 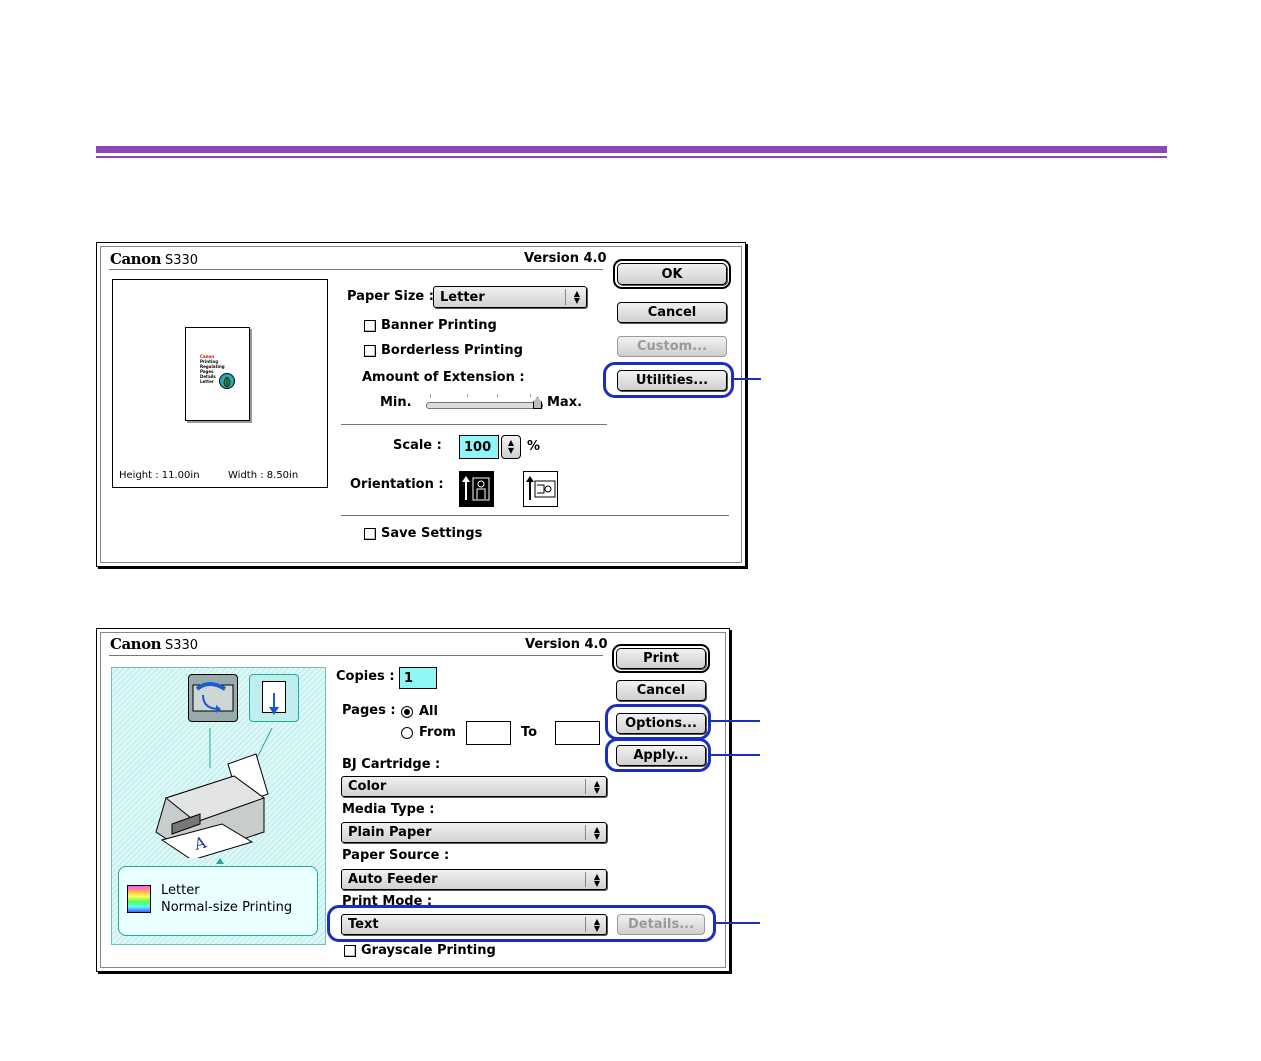 I want to click on orientation-label: Orientation :, so click(x=397, y=484).